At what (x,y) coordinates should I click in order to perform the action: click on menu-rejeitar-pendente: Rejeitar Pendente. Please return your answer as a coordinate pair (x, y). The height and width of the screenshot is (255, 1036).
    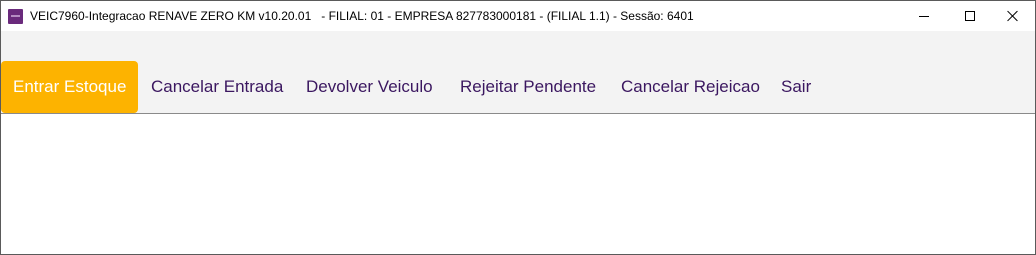
    Looking at the image, I should click on (528, 87).